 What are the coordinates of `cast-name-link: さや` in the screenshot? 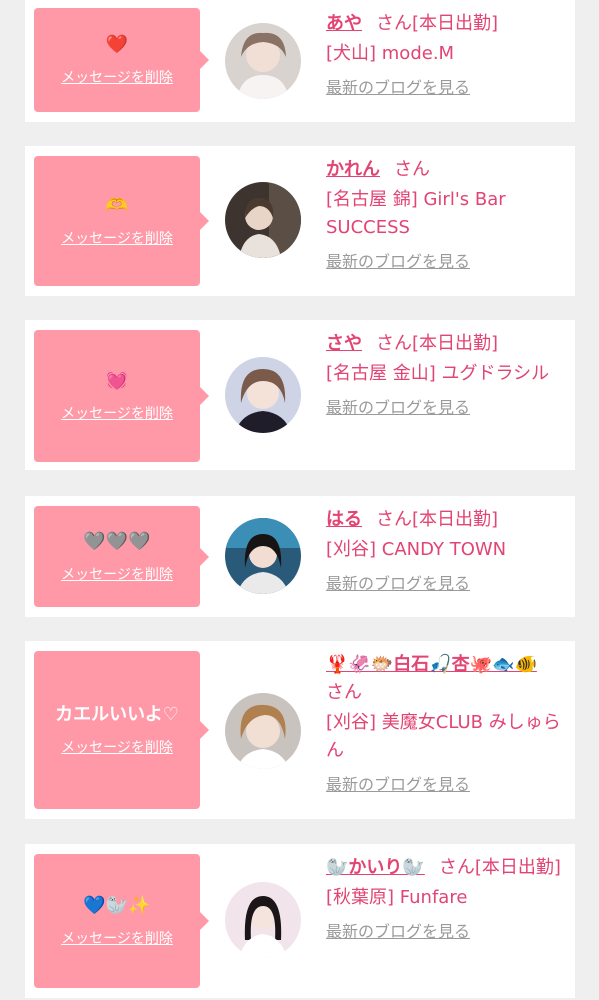 It's located at (344, 343).